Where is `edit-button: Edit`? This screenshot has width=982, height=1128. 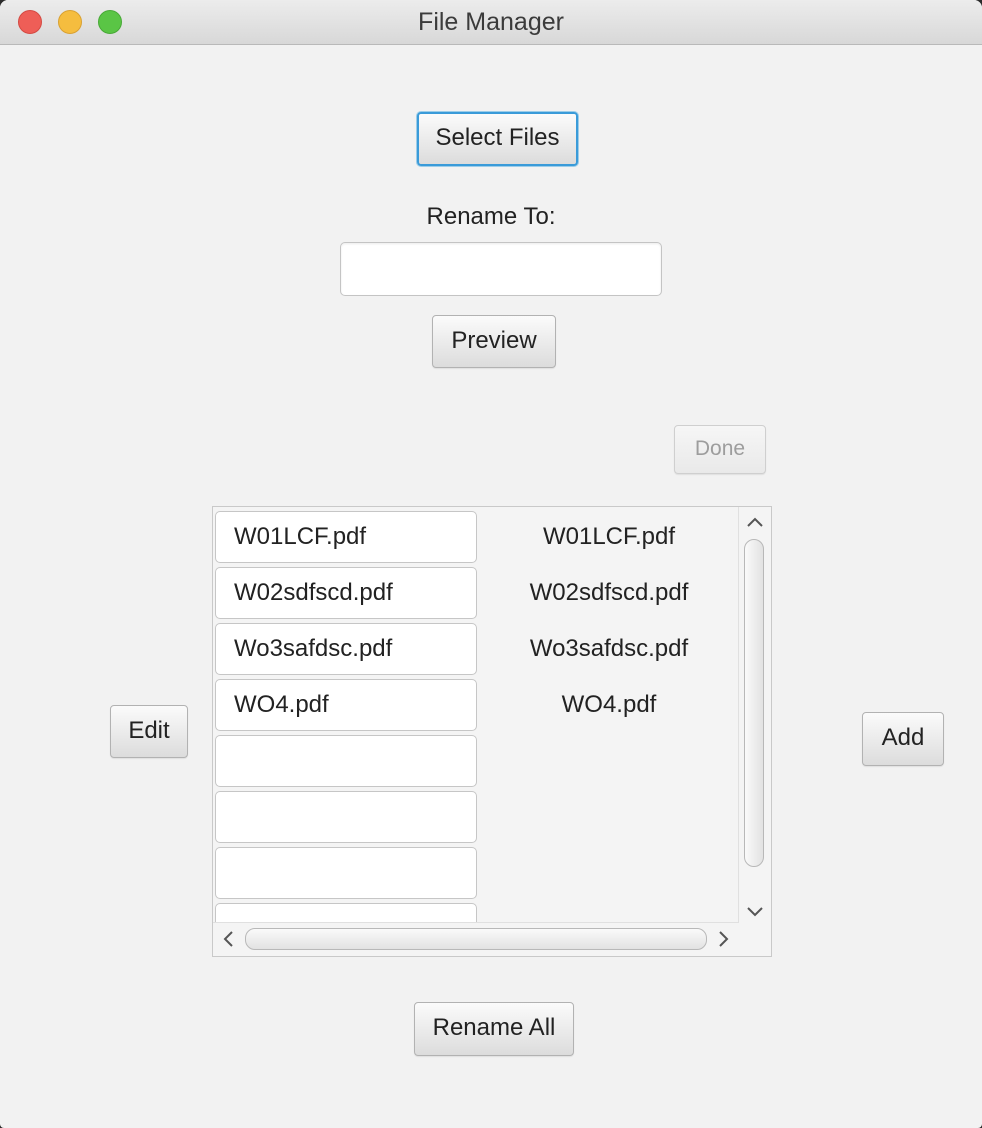 edit-button: Edit is located at coordinates (149, 731).